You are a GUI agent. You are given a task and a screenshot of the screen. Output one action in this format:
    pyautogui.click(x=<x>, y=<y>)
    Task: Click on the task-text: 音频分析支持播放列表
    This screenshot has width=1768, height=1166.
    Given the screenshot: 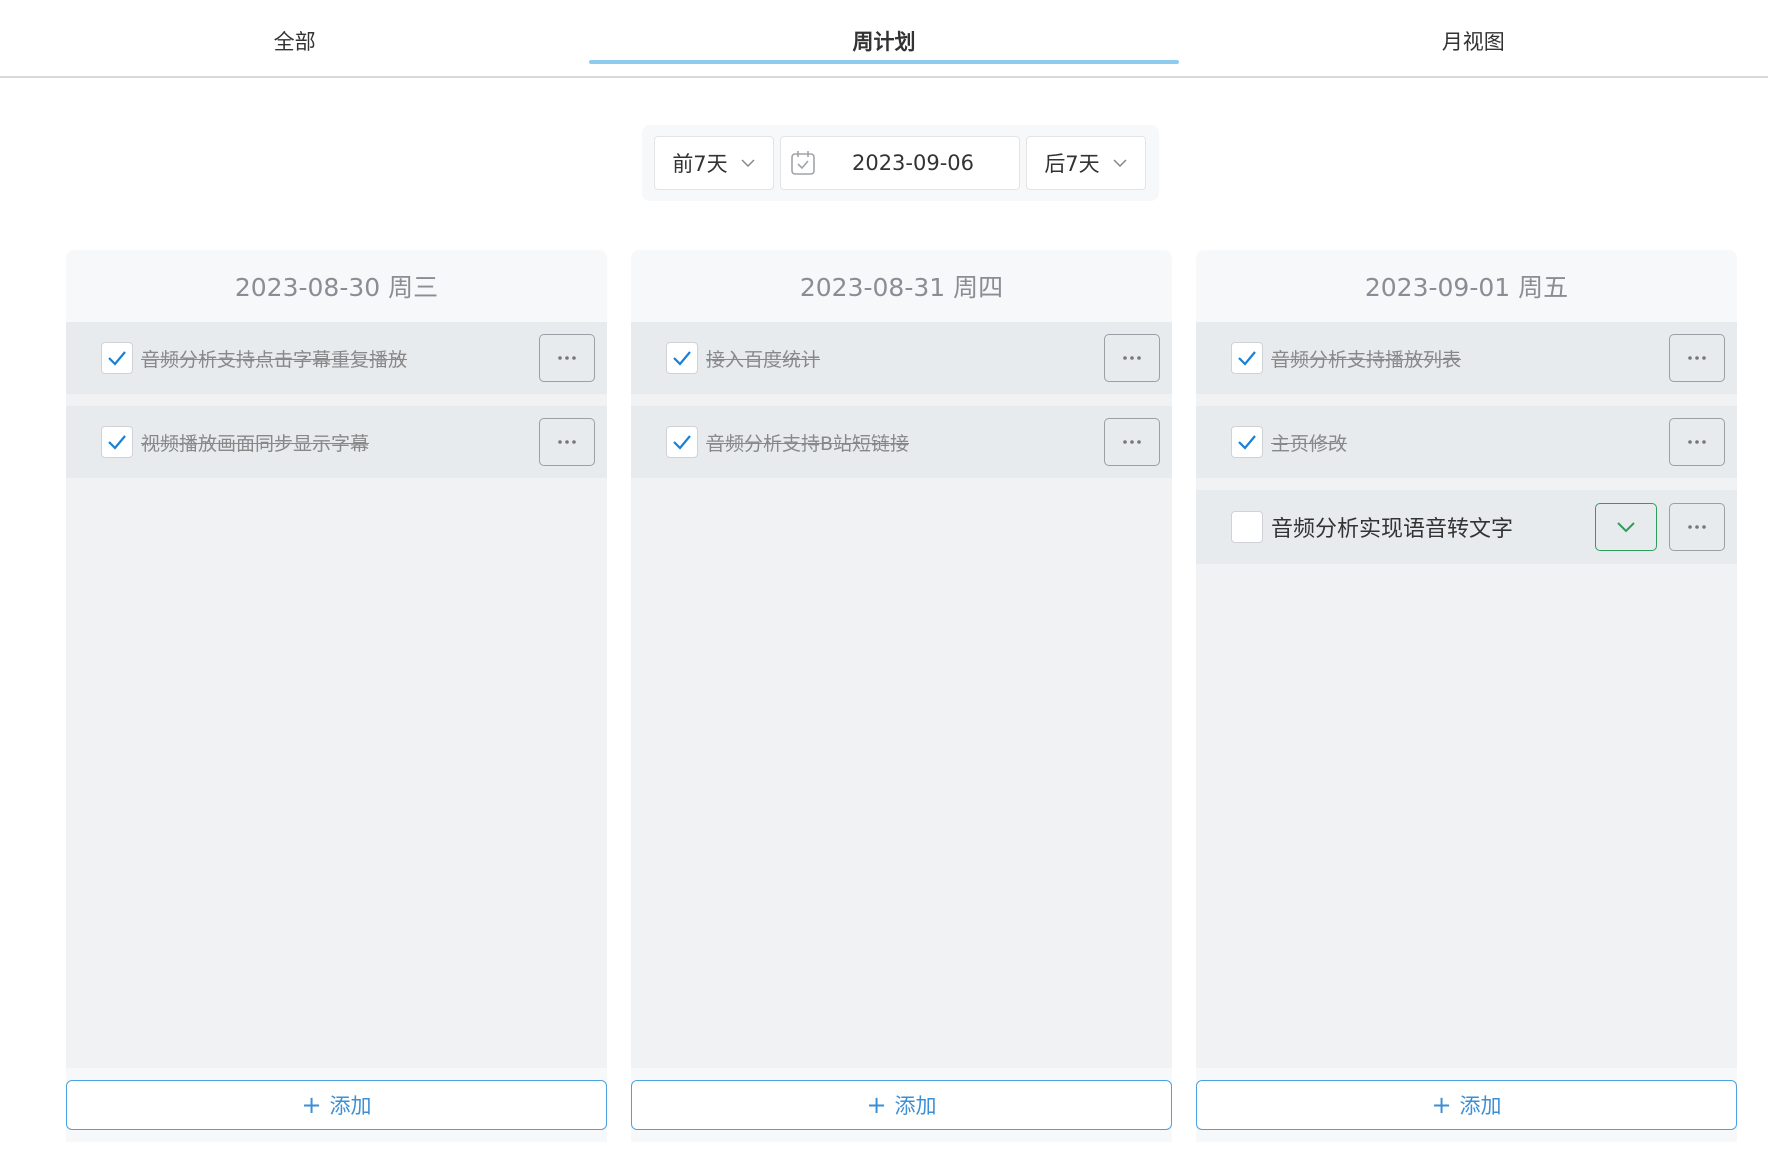 What is the action you would take?
    pyautogui.click(x=1366, y=359)
    